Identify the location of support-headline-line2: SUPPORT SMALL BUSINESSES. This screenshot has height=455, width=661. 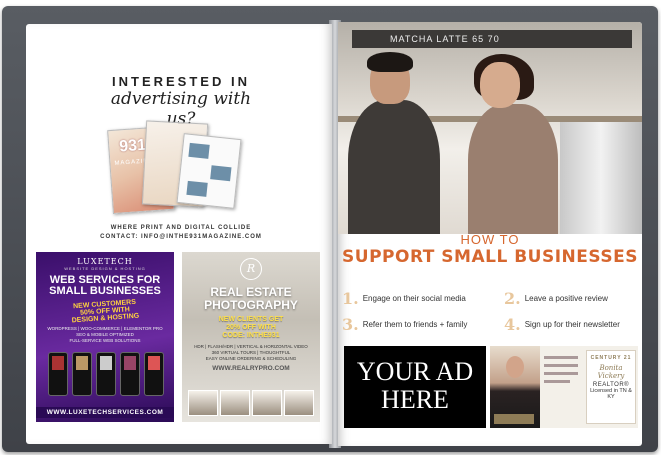
(490, 257).